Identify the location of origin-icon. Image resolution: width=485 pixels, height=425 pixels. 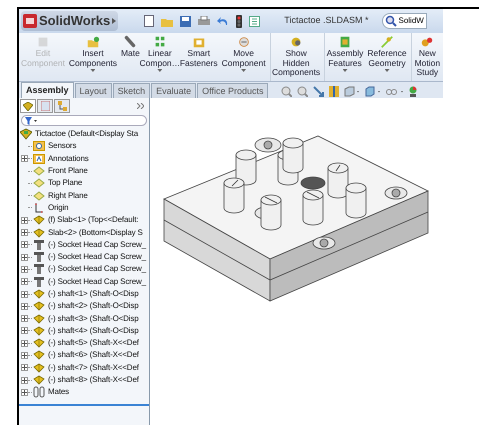
(39, 208).